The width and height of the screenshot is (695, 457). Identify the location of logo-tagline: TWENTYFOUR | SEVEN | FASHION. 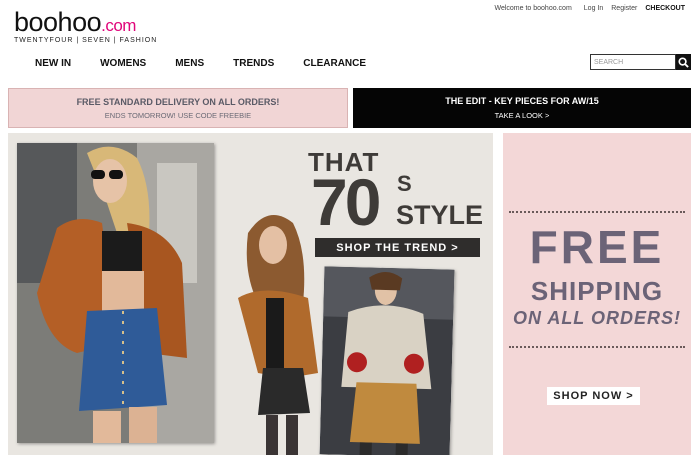
(86, 40).